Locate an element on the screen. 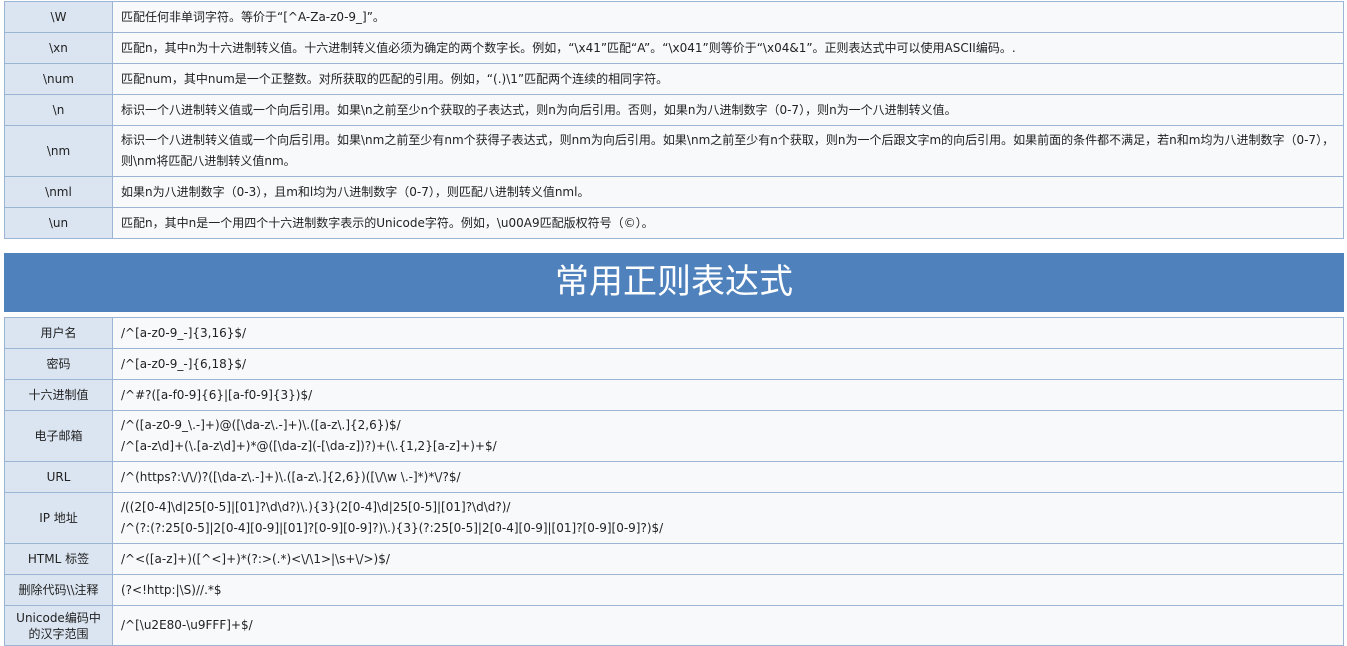 This screenshot has width=1347, height=646. regex-pattern: /^[a-z0-9_-]{3,16}$/ is located at coordinates (728, 333).